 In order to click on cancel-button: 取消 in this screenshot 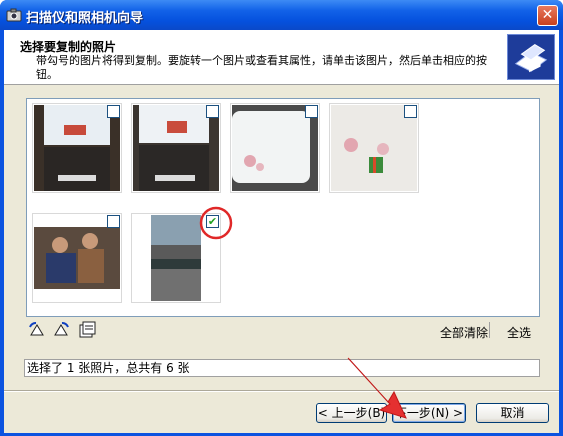, I will do `click(512, 413)`.